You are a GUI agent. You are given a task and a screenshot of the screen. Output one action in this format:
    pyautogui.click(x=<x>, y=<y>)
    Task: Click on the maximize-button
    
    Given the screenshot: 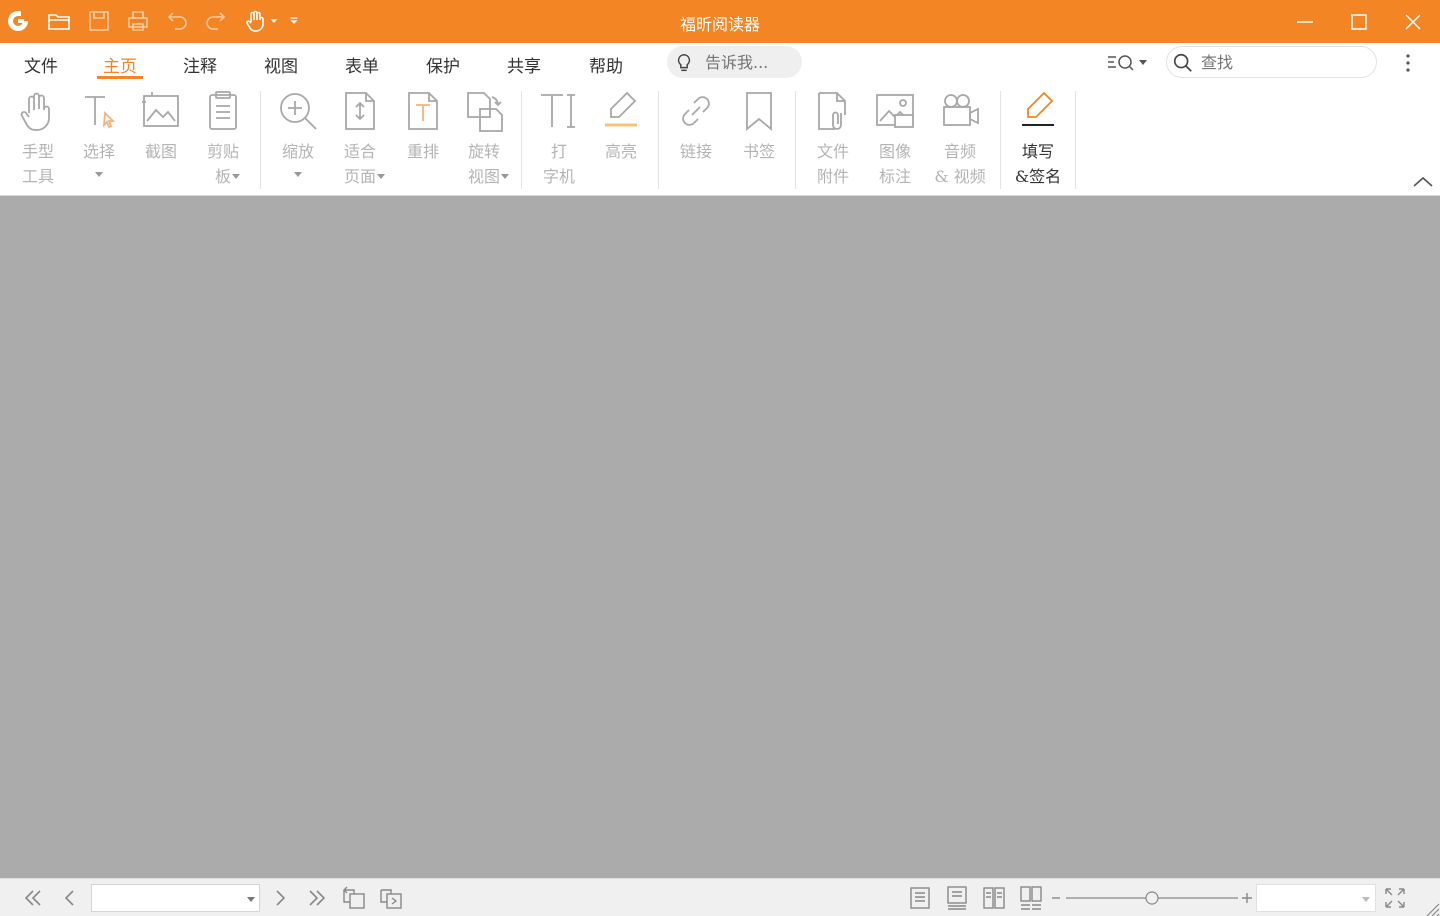 What is the action you would take?
    pyautogui.click(x=1359, y=21)
    